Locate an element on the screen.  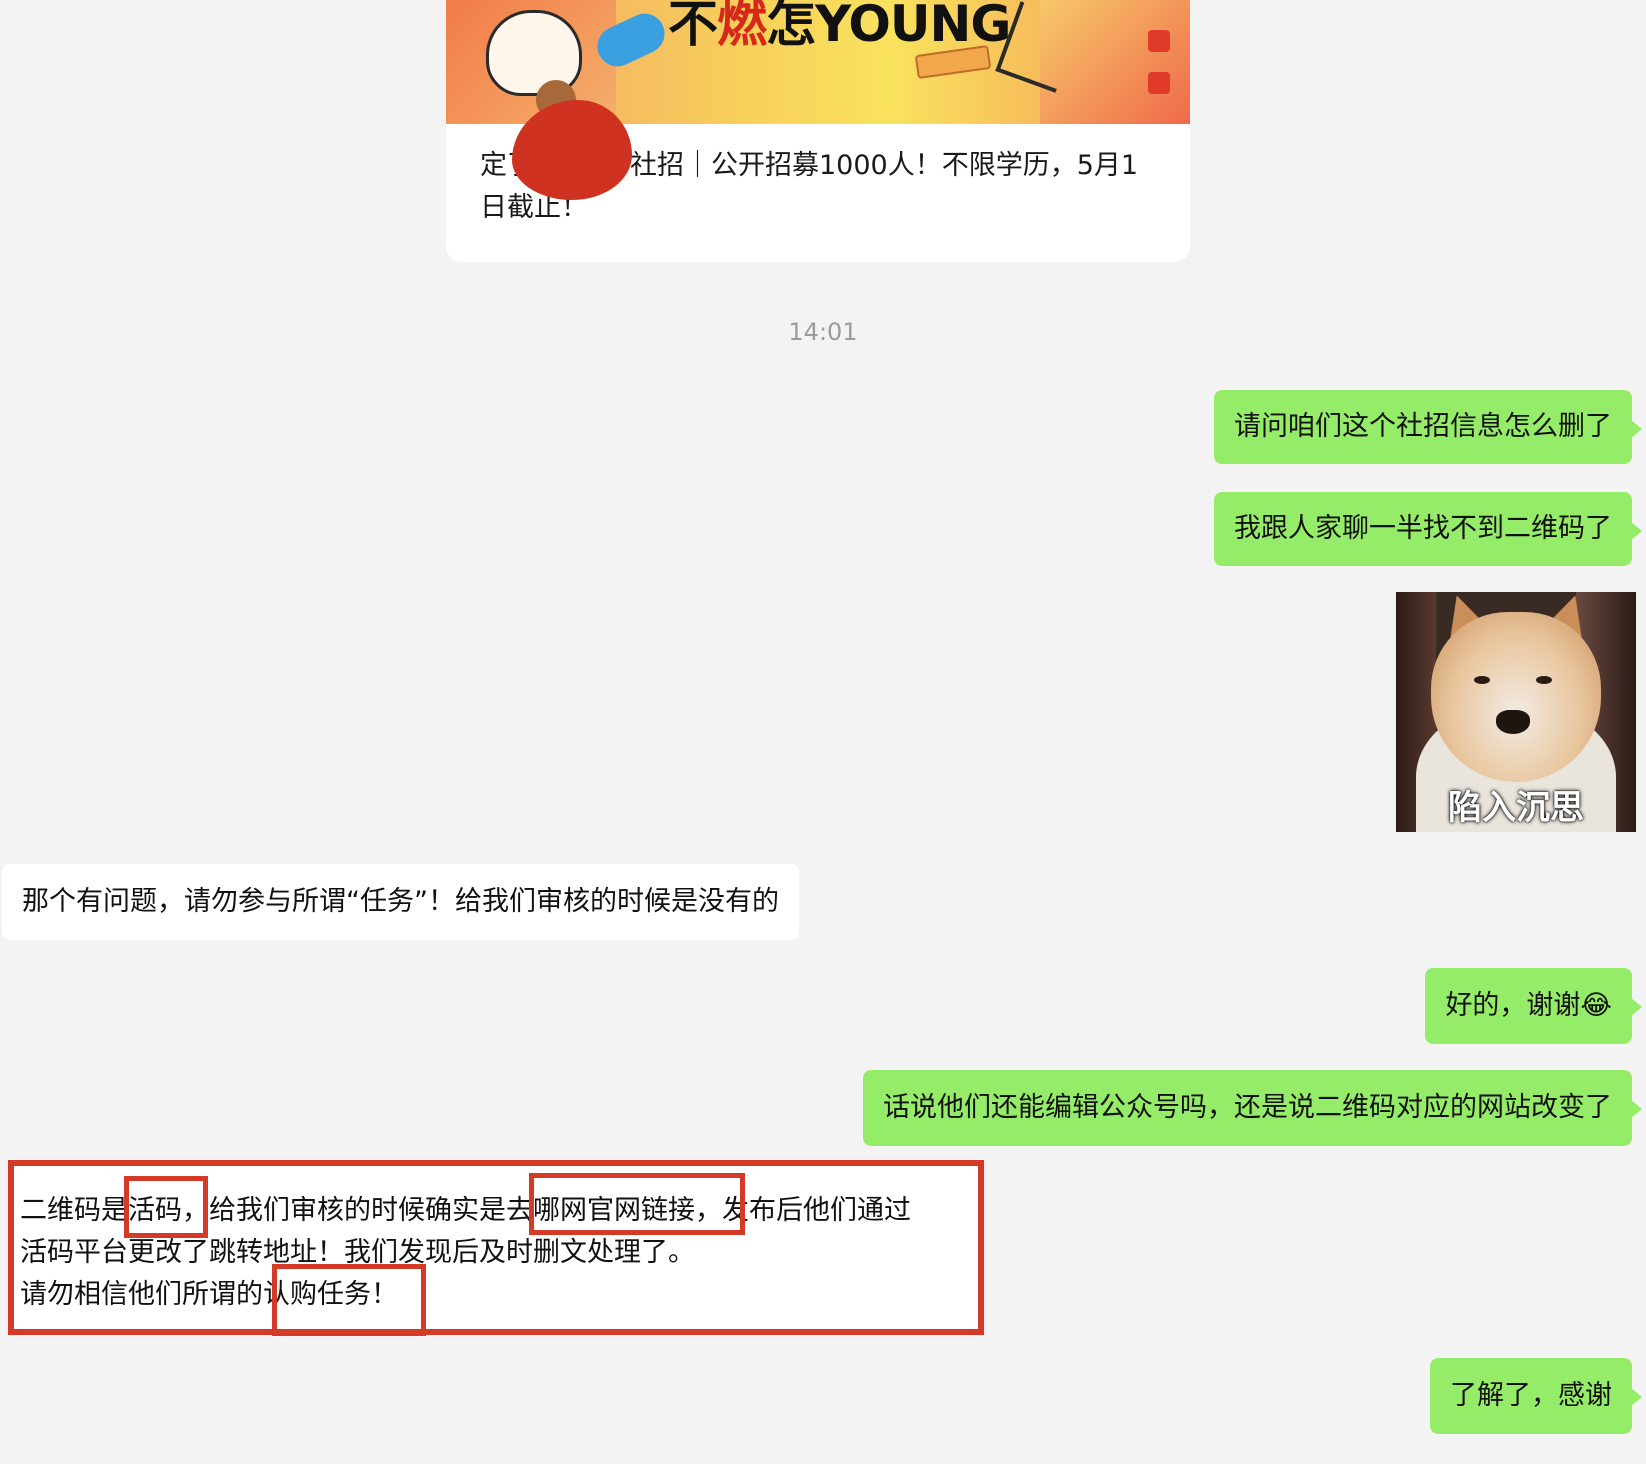
outgoing-message: 了解了，感谢 is located at coordinates (1536, 1396).